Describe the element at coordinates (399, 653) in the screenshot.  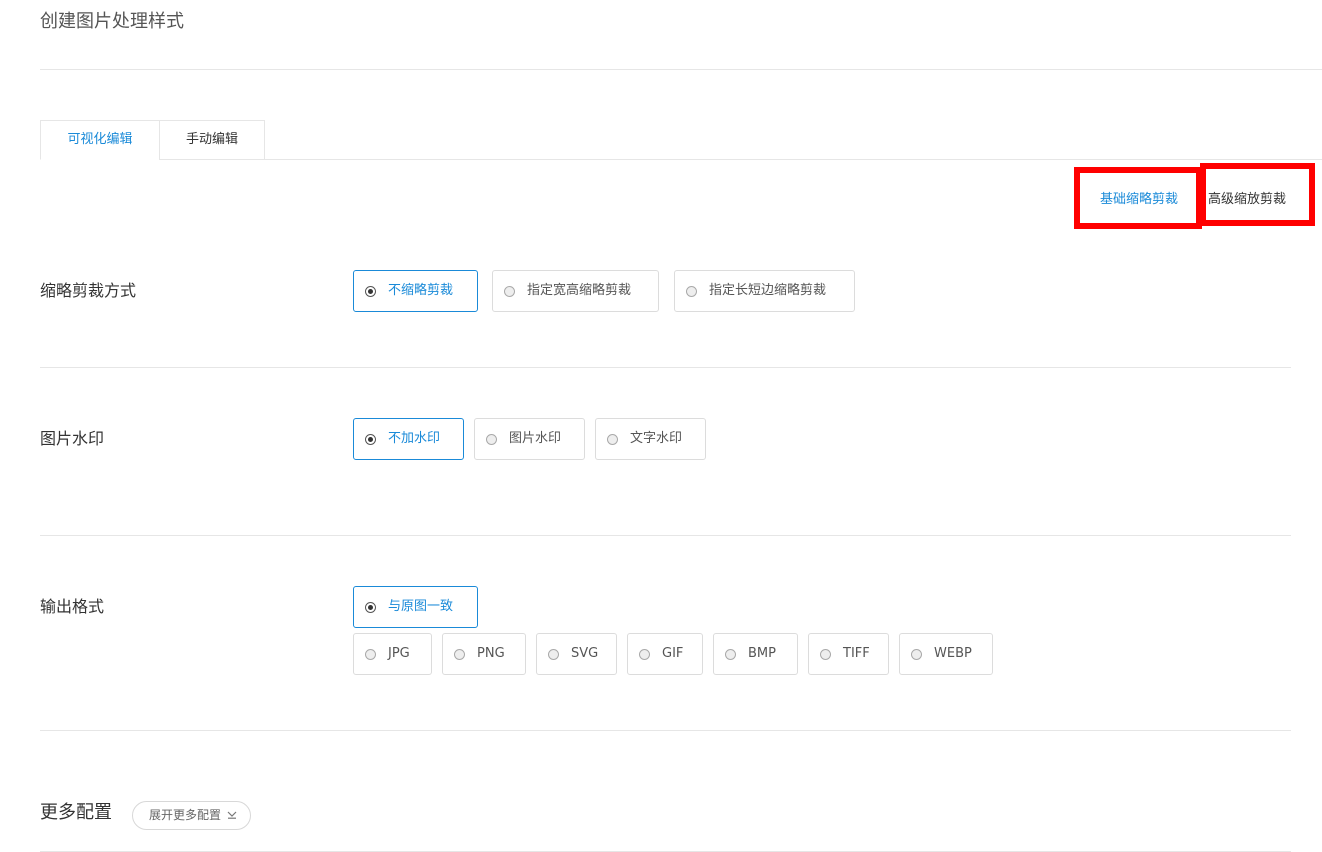
I see `format-option-label: JPG` at that location.